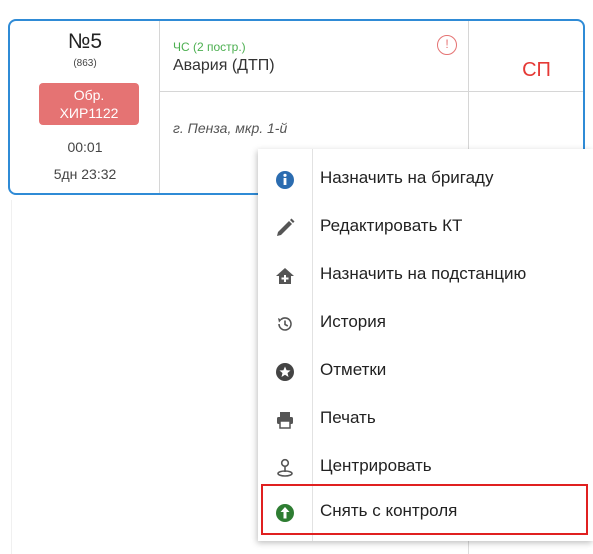 The image size is (593, 554). Describe the element at coordinates (285, 372) in the screenshot. I see `star-circle-icon` at that location.